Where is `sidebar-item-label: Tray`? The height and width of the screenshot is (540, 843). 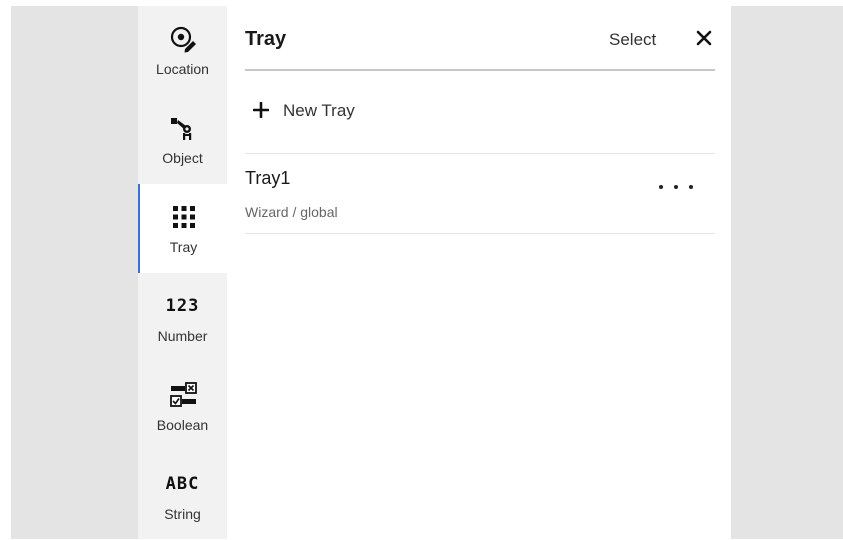
sidebar-item-label: Tray is located at coordinates (183, 247).